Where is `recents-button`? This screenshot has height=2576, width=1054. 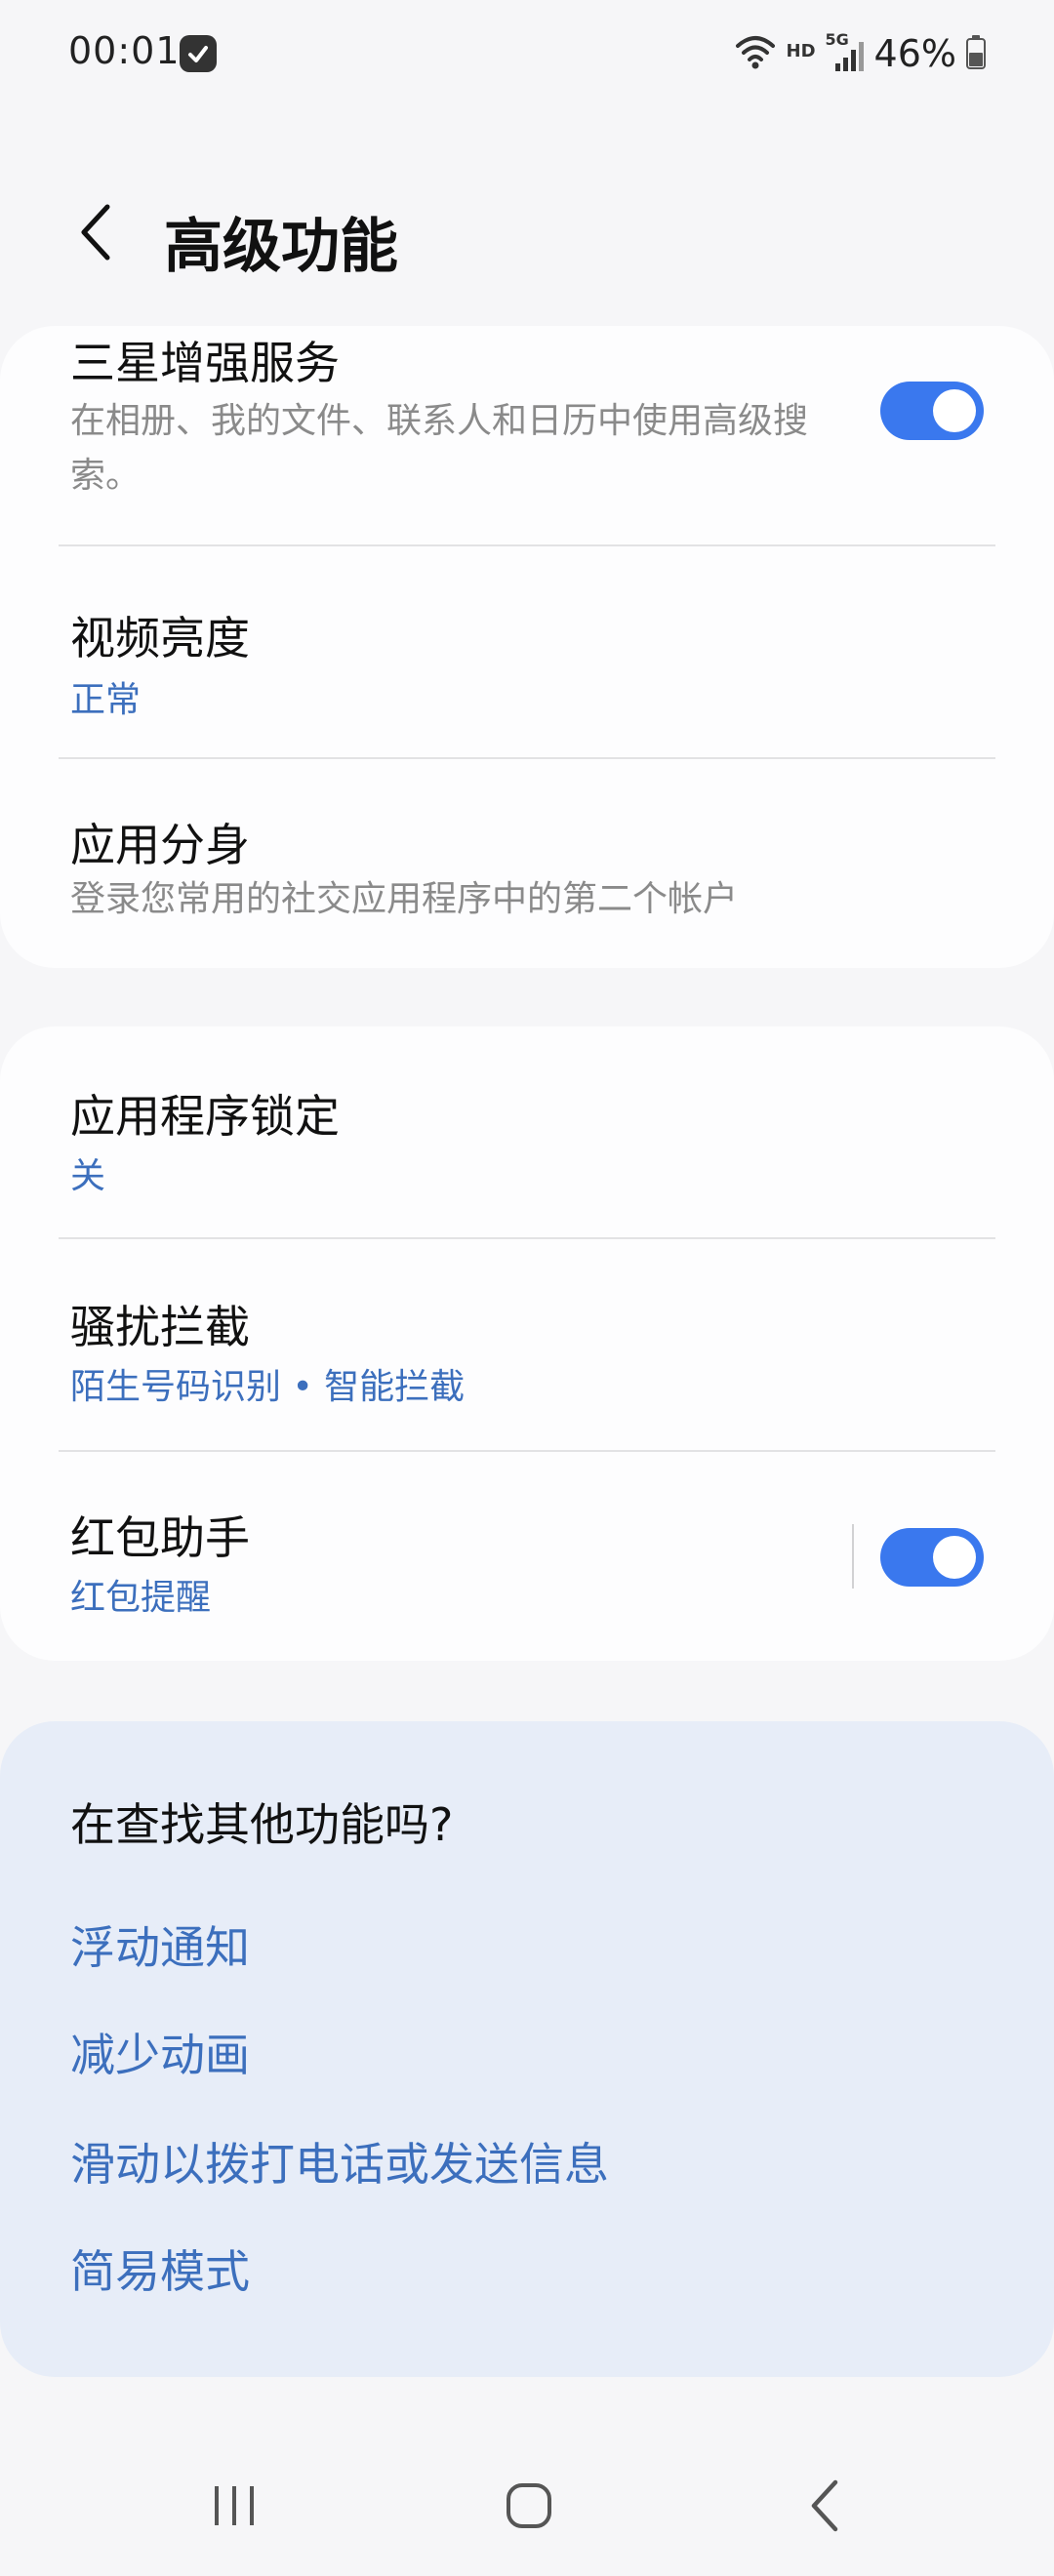
recents-button is located at coordinates (234, 2507).